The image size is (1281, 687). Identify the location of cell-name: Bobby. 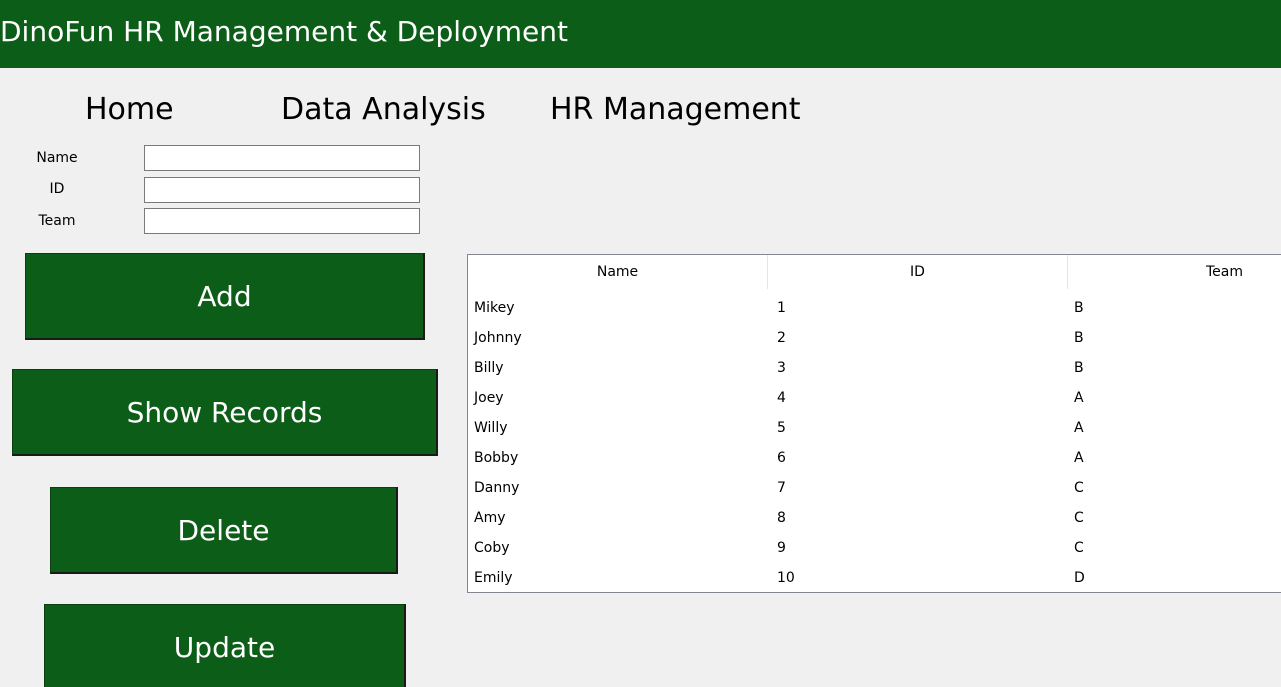
(496, 458).